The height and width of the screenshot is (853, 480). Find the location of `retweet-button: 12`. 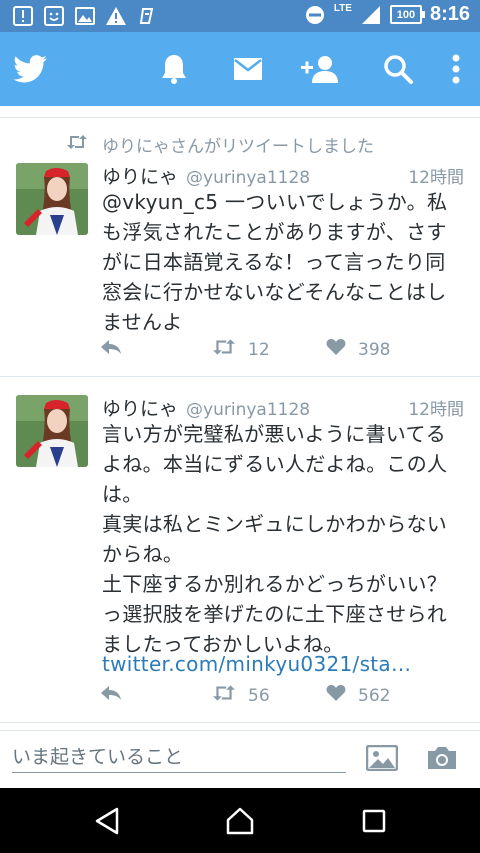

retweet-button: 12 is located at coordinates (241, 349).